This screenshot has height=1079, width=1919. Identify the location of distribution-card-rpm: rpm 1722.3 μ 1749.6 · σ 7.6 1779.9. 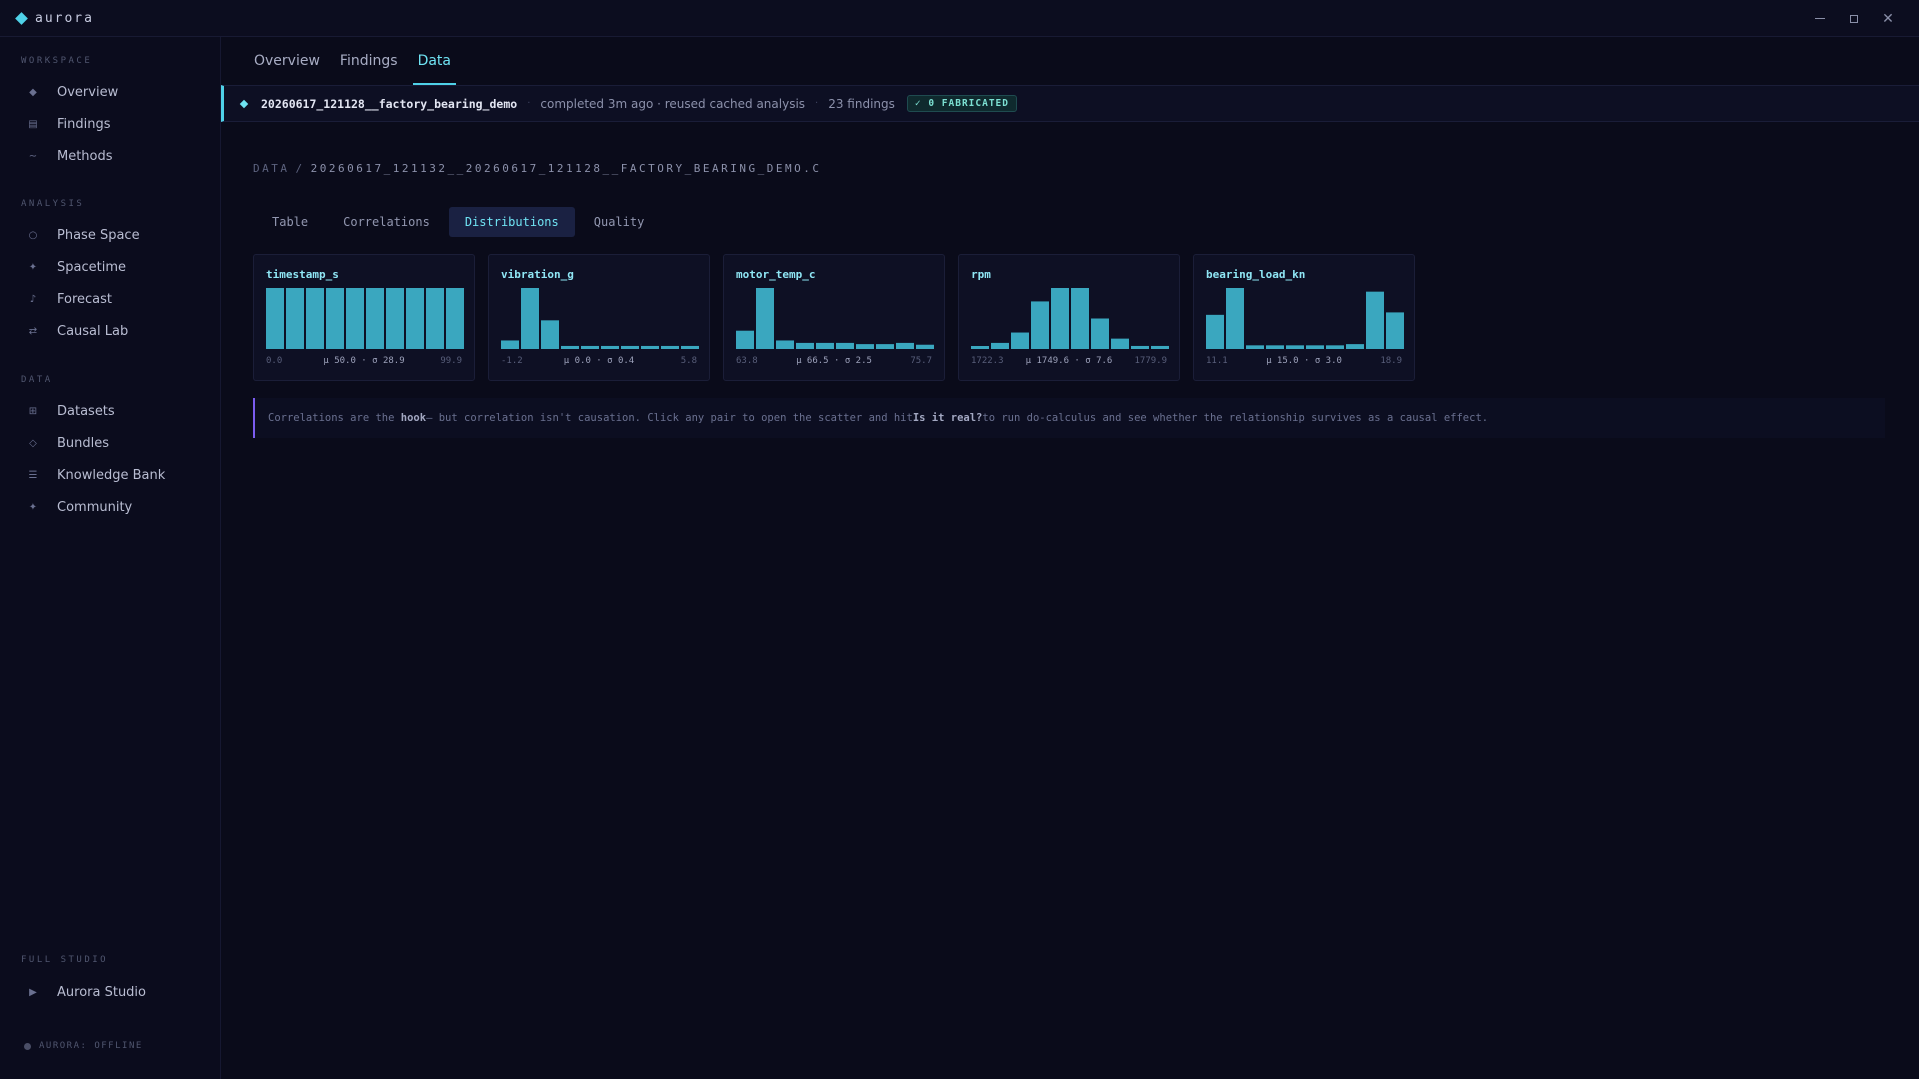
(1069, 317).